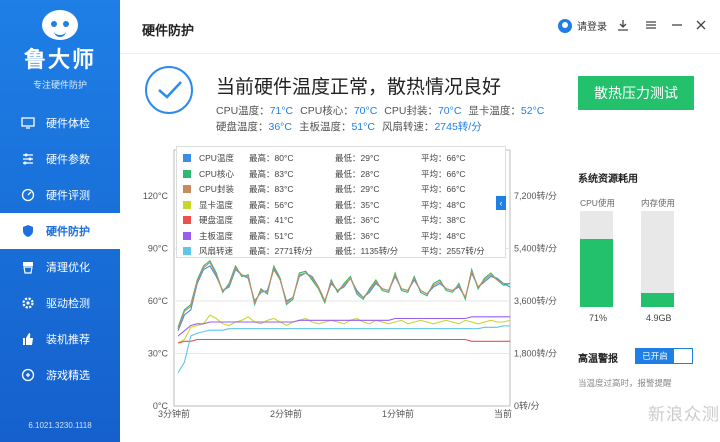 Image resolution: width=720 pixels, height=442 pixels. I want to click on stress-test-button: 散热压力测试, so click(636, 93).